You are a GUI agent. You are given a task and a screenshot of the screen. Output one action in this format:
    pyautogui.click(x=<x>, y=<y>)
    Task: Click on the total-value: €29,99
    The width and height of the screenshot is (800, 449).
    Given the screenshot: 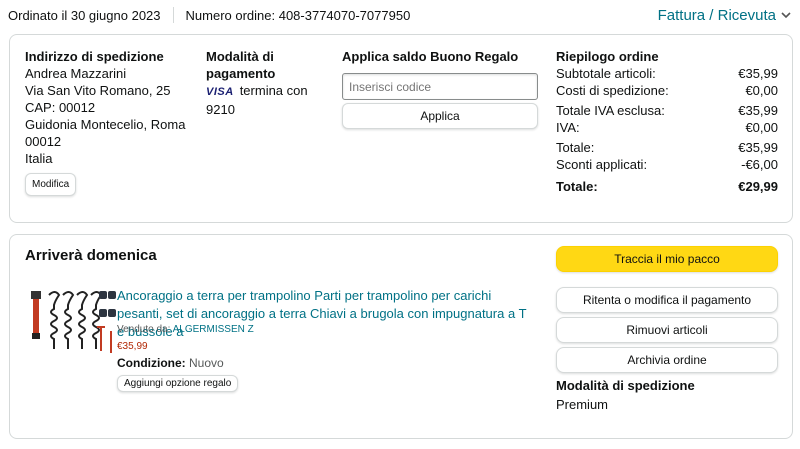 What is the action you would take?
    pyautogui.click(x=758, y=186)
    